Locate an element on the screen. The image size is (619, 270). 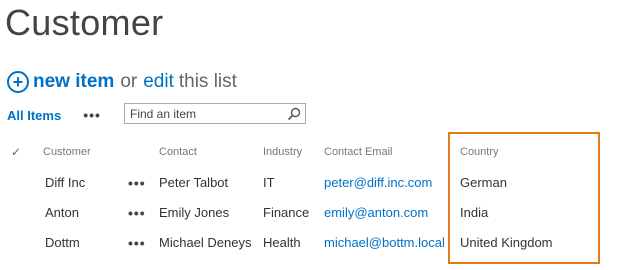
edit-list-link: edit is located at coordinates (158, 82).